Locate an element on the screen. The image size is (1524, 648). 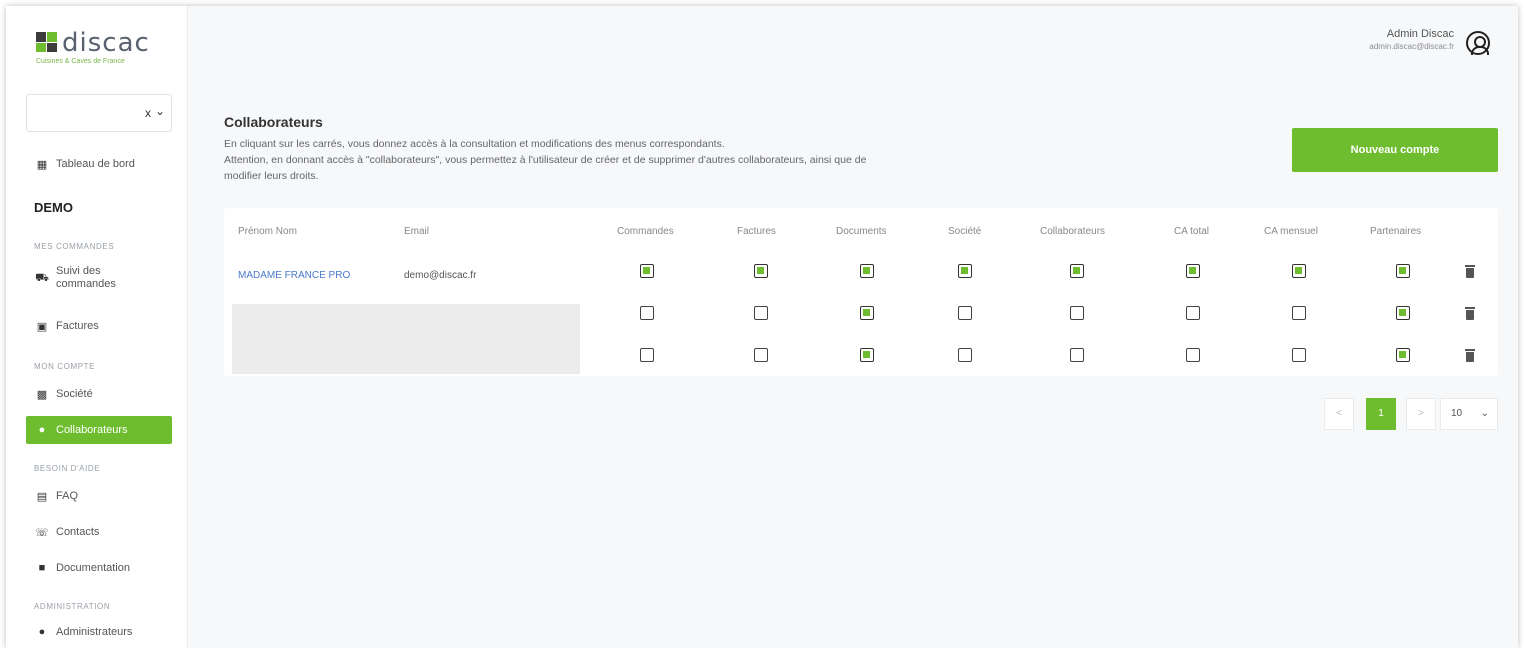
building-icon: ▩ is located at coordinates (42, 394).